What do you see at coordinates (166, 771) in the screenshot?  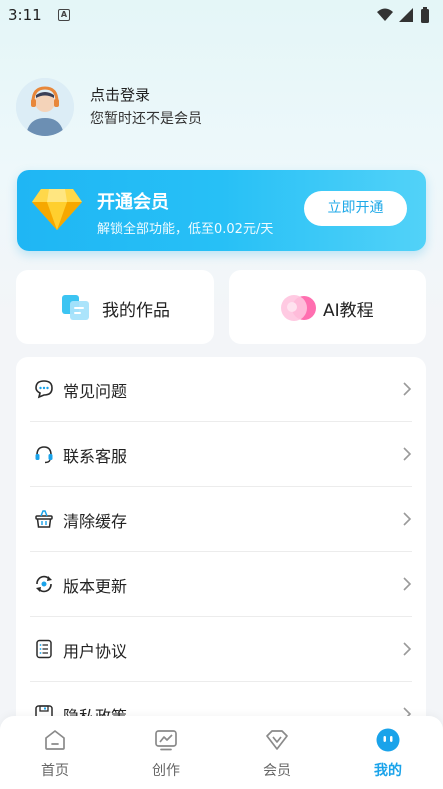 I see `nav-label: 创作` at bounding box center [166, 771].